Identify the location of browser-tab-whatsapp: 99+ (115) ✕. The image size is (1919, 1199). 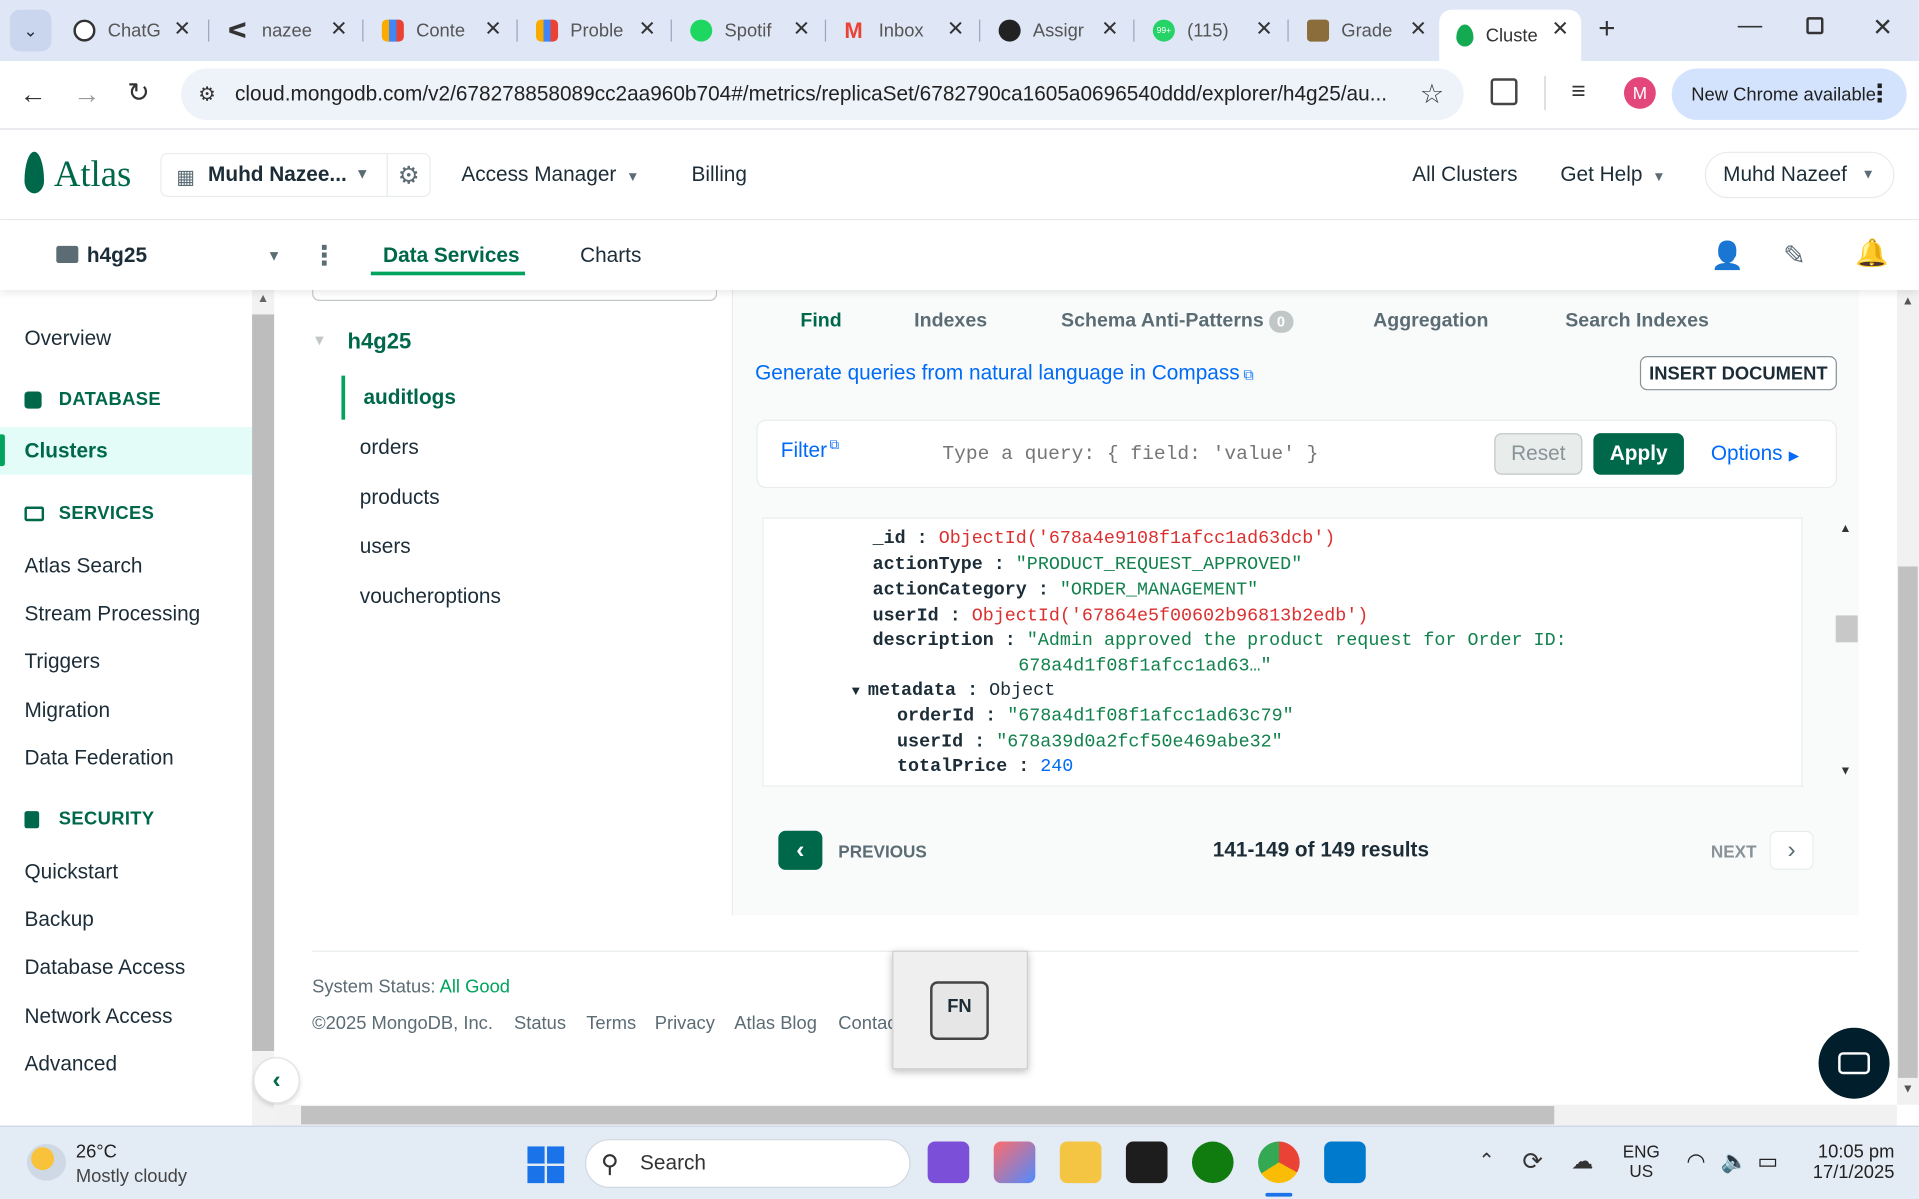
(1210, 31).